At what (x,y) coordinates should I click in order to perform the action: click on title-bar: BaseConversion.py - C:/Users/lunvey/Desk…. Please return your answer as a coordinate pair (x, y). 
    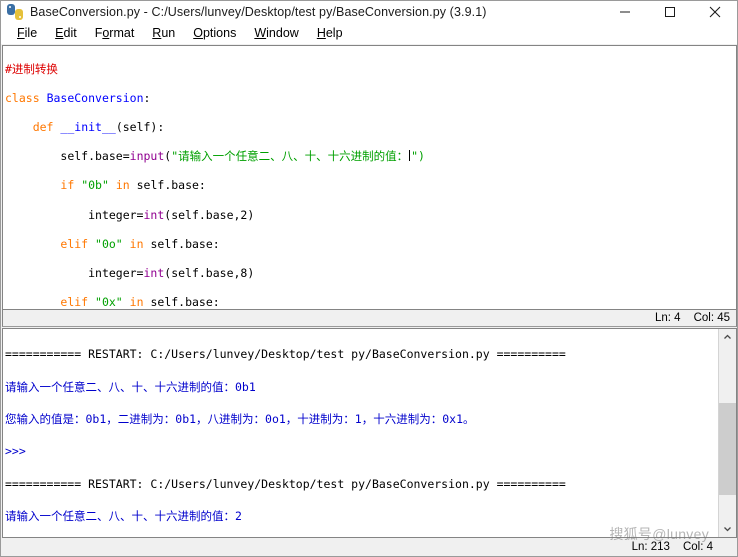
    Looking at the image, I should click on (369, 12).